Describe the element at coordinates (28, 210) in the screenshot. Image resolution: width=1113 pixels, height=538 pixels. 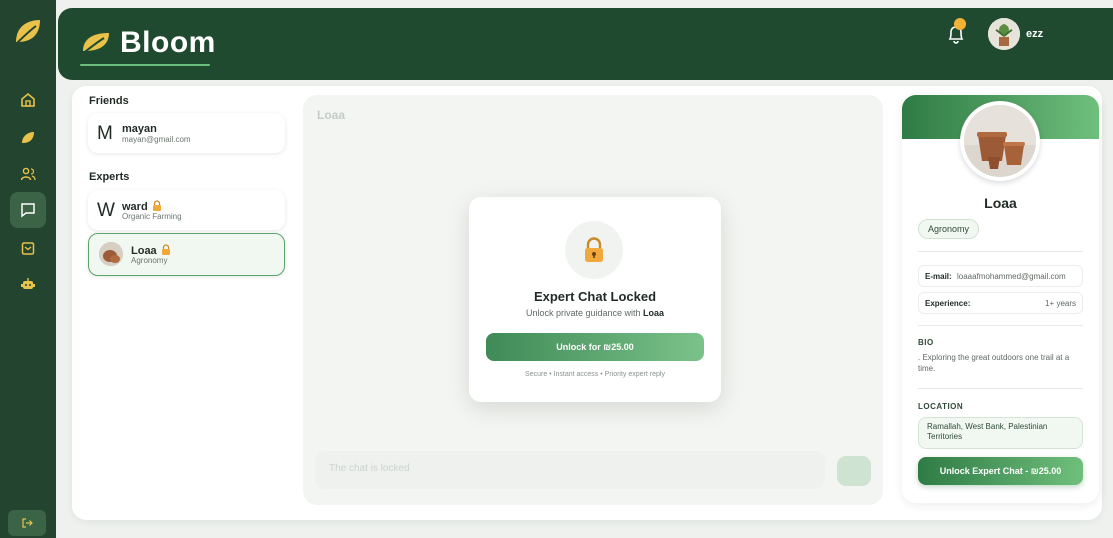
I see `chat-icon` at that location.